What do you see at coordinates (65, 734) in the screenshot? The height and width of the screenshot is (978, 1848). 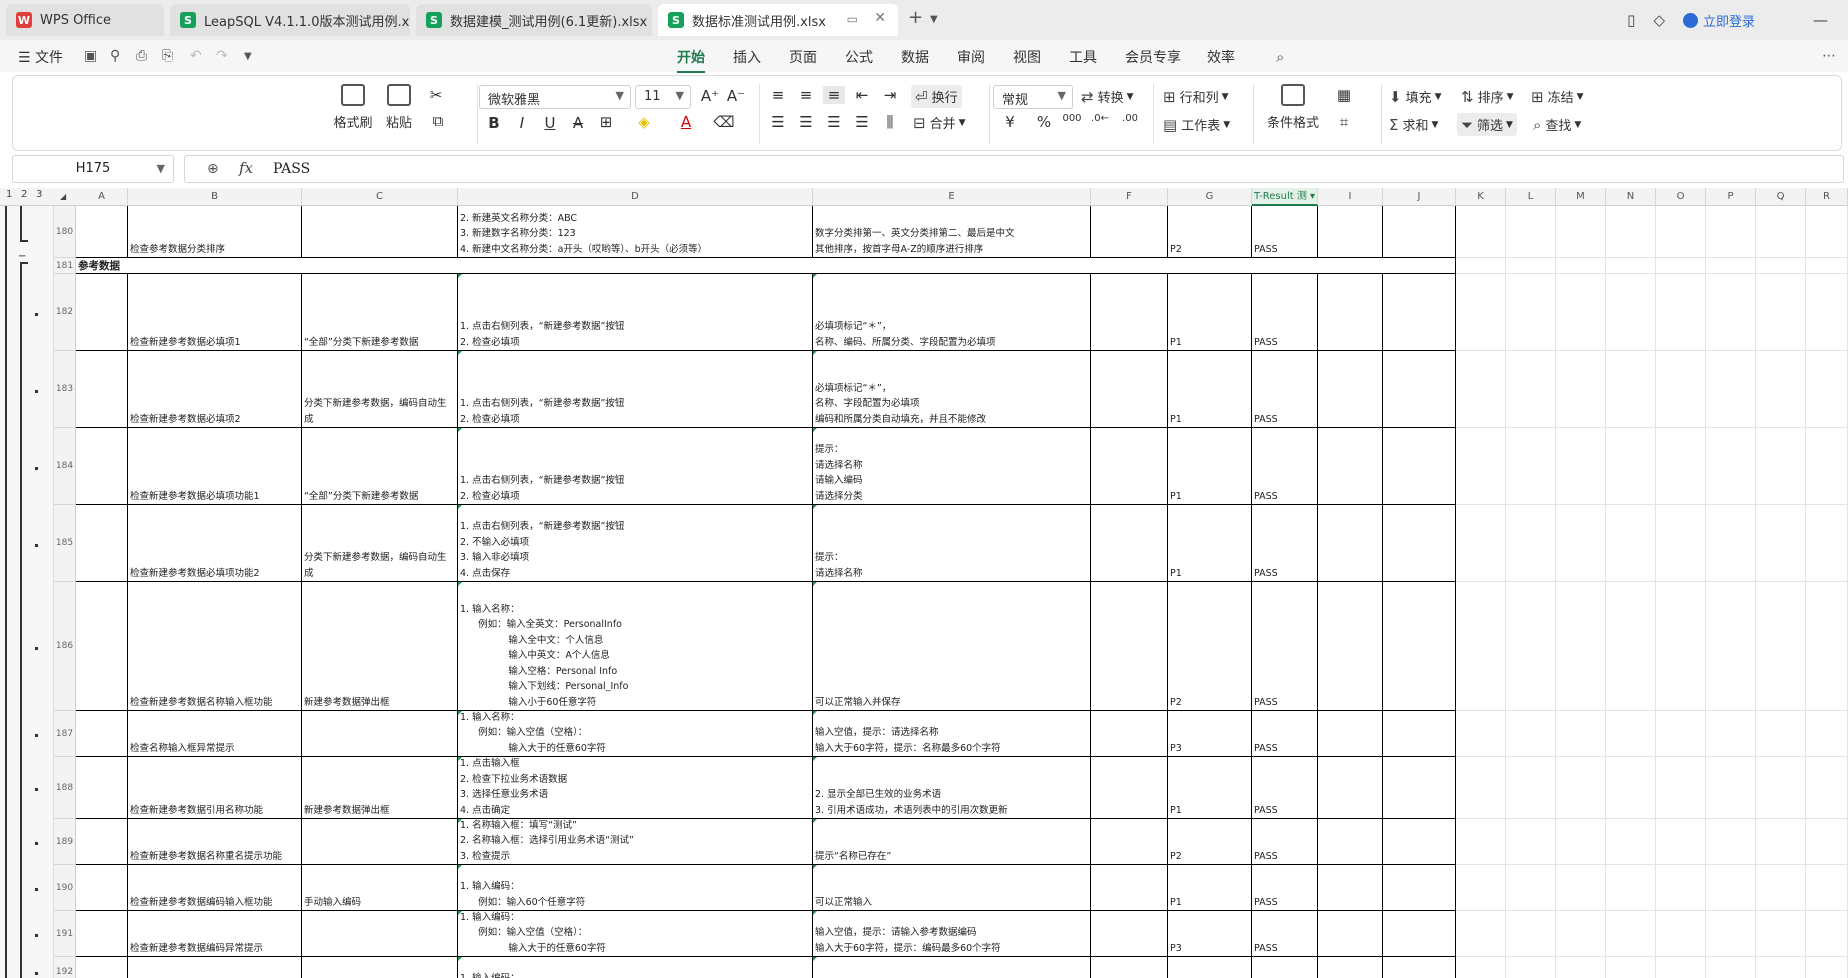 I see `row-header: 187` at bounding box center [65, 734].